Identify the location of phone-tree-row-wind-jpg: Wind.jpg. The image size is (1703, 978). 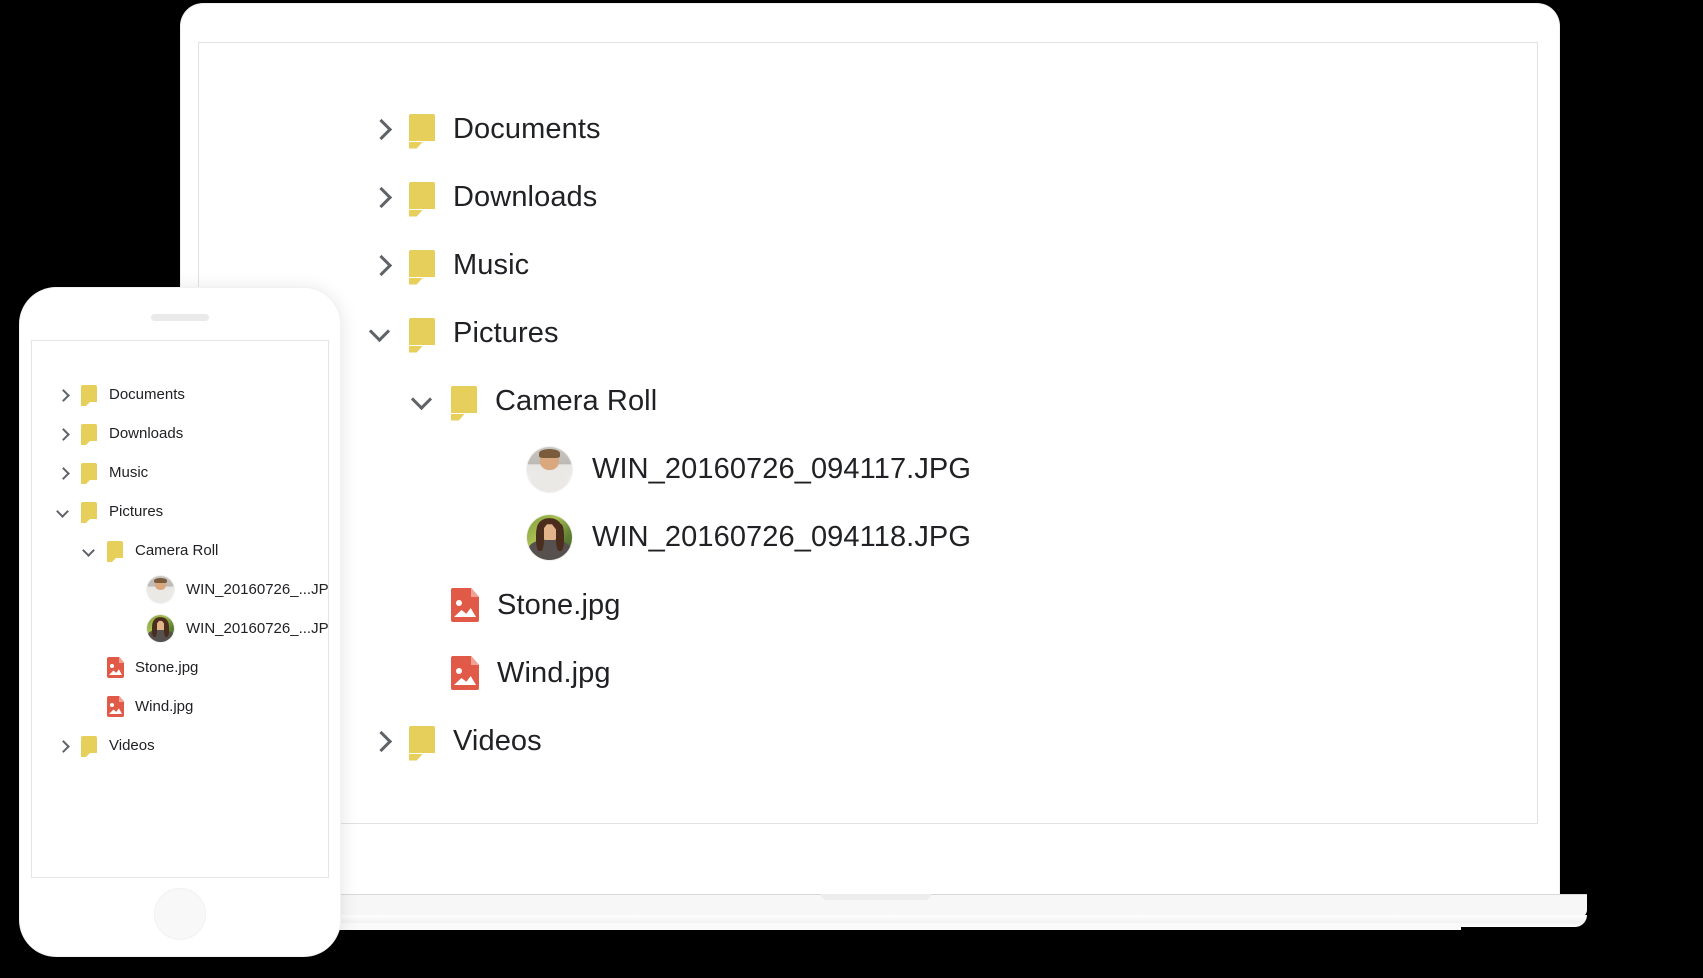
(180, 706).